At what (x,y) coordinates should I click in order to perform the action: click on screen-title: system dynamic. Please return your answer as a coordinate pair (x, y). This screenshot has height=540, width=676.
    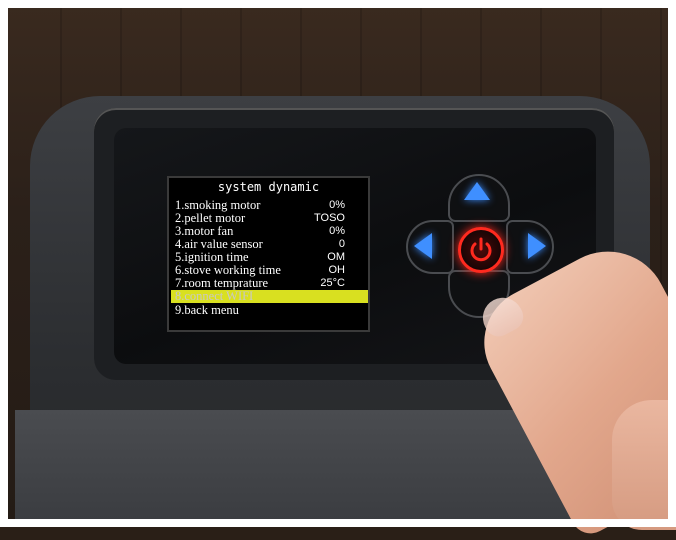
    Looking at the image, I should click on (268, 187).